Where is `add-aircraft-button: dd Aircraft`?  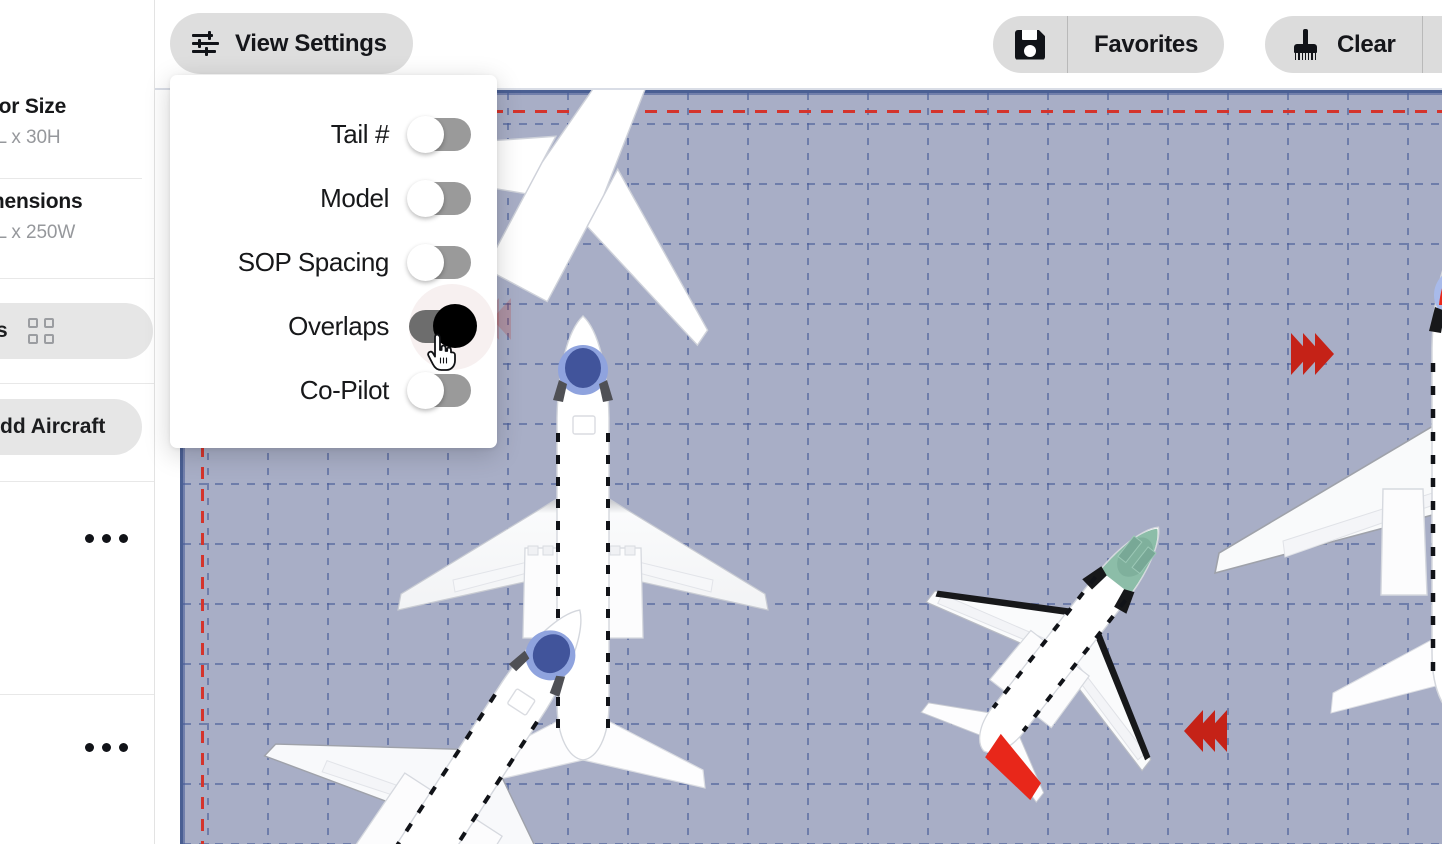
add-aircraft-button: dd Aircraft is located at coordinates (71, 427).